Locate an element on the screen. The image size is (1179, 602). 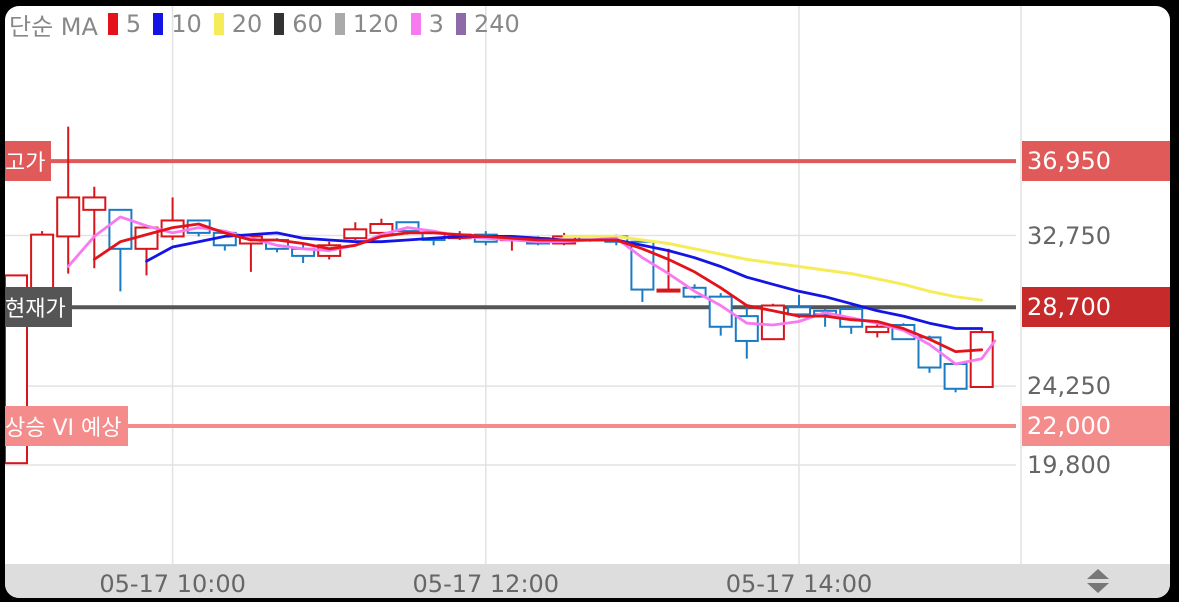
scroll-arrows-icon is located at coordinates (1098, 581).